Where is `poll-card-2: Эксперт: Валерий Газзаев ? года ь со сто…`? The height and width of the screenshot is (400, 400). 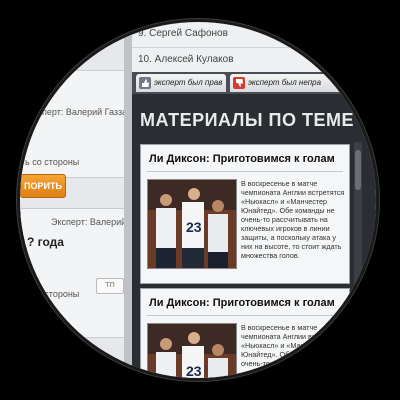
poll-card-2: Эксперт: Валерий Газзаев ? года ь со сто… is located at coordinates (90, 273).